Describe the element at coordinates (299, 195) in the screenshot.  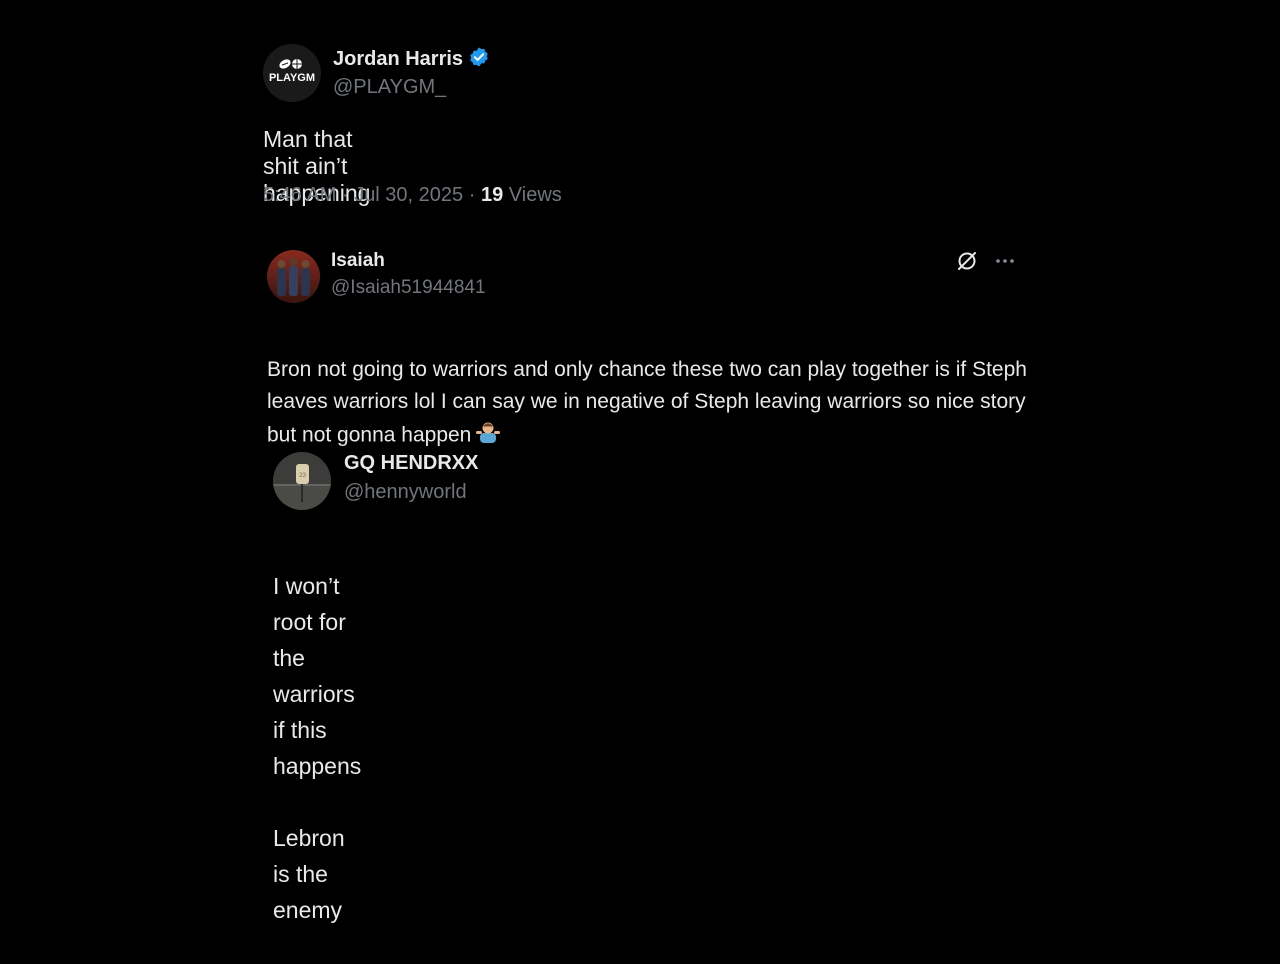
I see `tweet-time: 5:46 AM` at that location.